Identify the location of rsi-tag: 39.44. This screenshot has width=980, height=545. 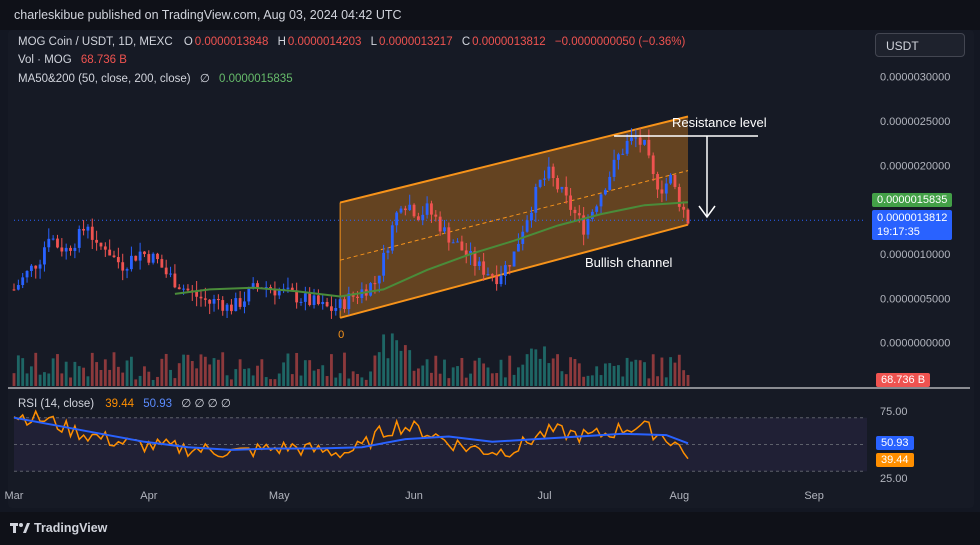
(895, 460).